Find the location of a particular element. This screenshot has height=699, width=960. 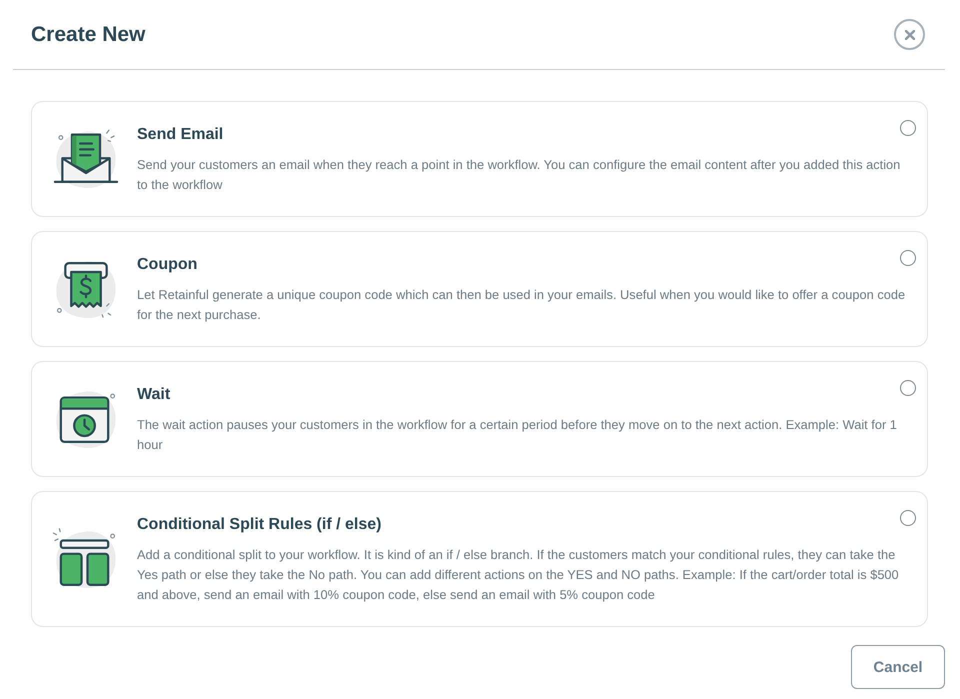

close-button is located at coordinates (909, 34).